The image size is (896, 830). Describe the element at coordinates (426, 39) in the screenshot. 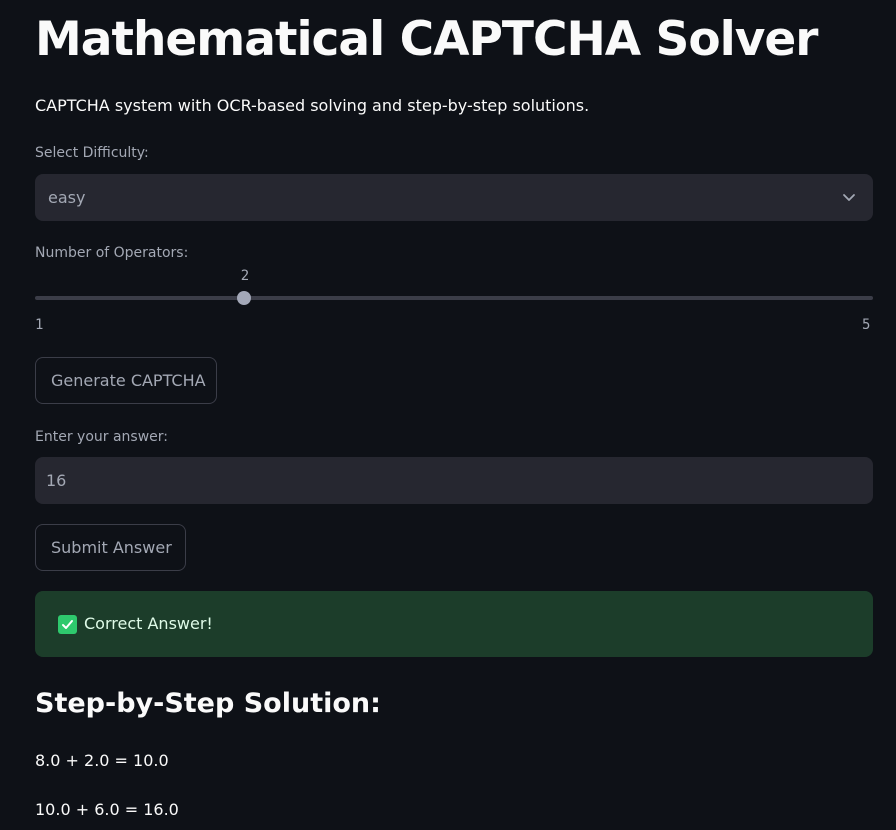

I see `page-title: Mathematical CAPTCHA Solver` at that location.